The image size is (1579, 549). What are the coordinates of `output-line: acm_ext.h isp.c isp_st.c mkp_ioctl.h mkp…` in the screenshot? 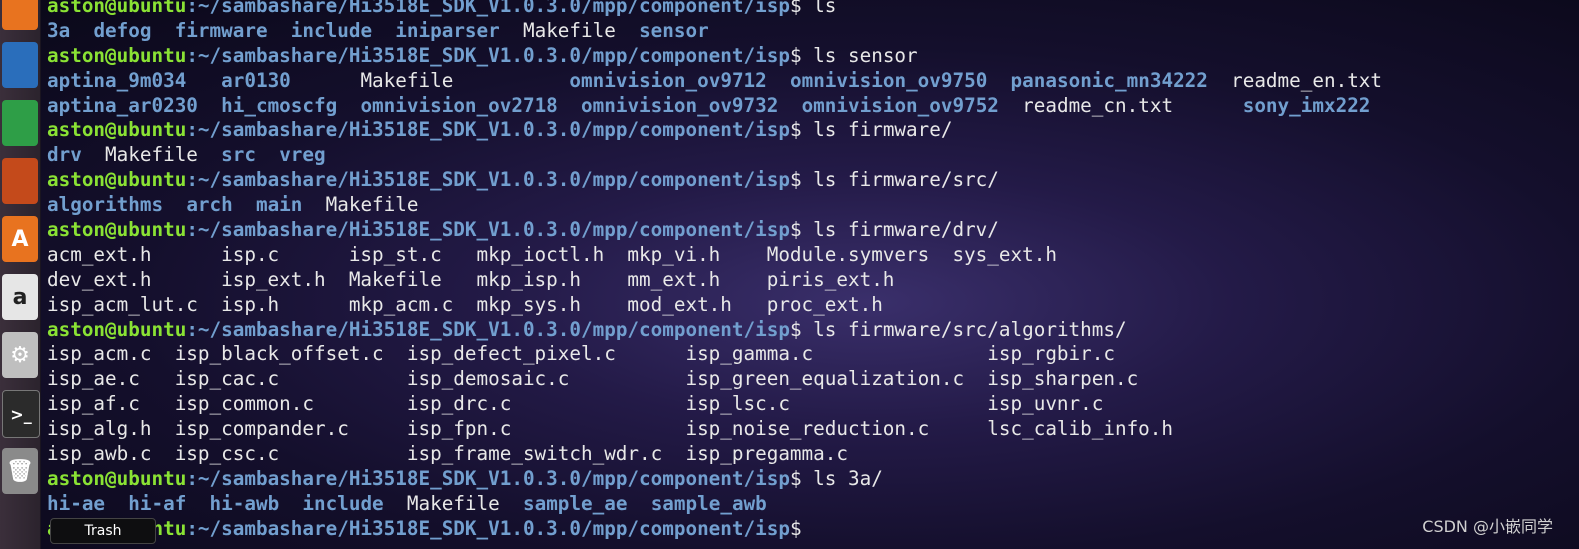 It's located at (813, 255).